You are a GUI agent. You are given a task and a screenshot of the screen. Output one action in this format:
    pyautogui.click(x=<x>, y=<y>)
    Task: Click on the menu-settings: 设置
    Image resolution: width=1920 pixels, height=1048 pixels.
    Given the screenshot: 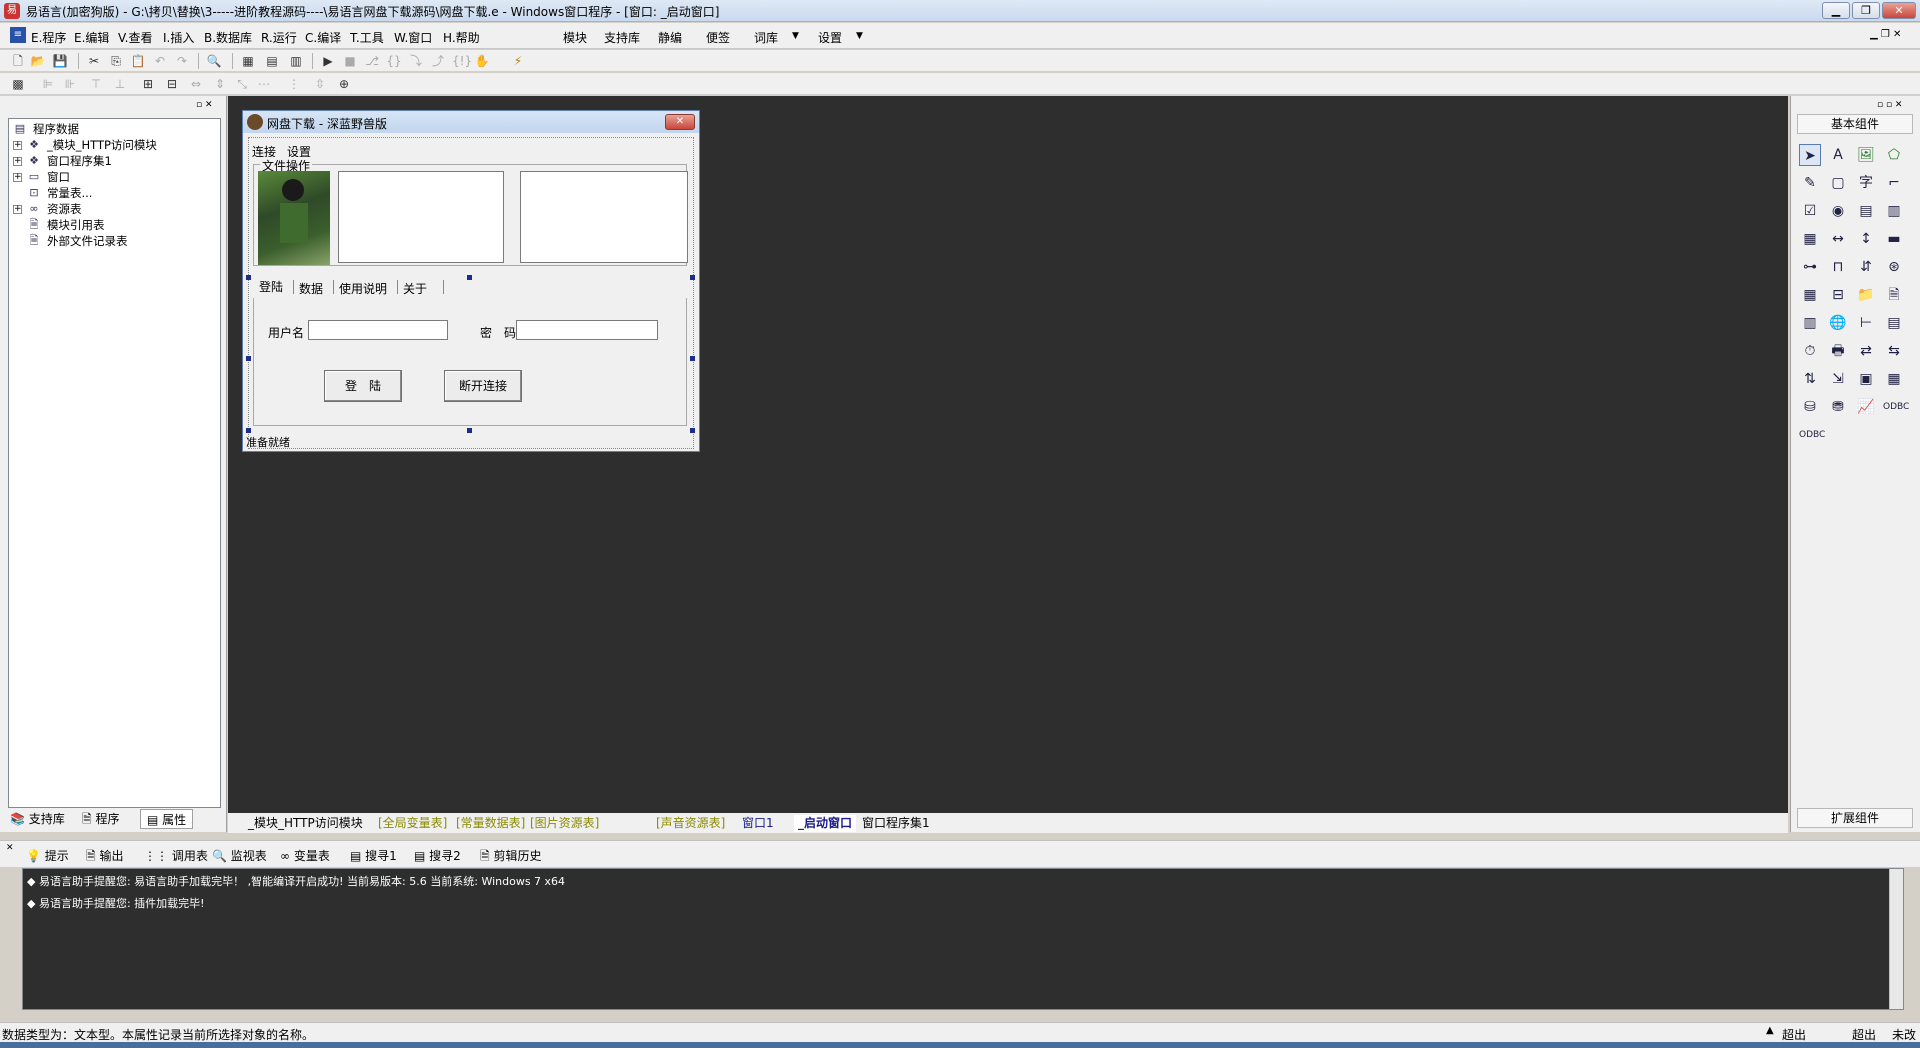 What is the action you would take?
    pyautogui.click(x=830, y=37)
    